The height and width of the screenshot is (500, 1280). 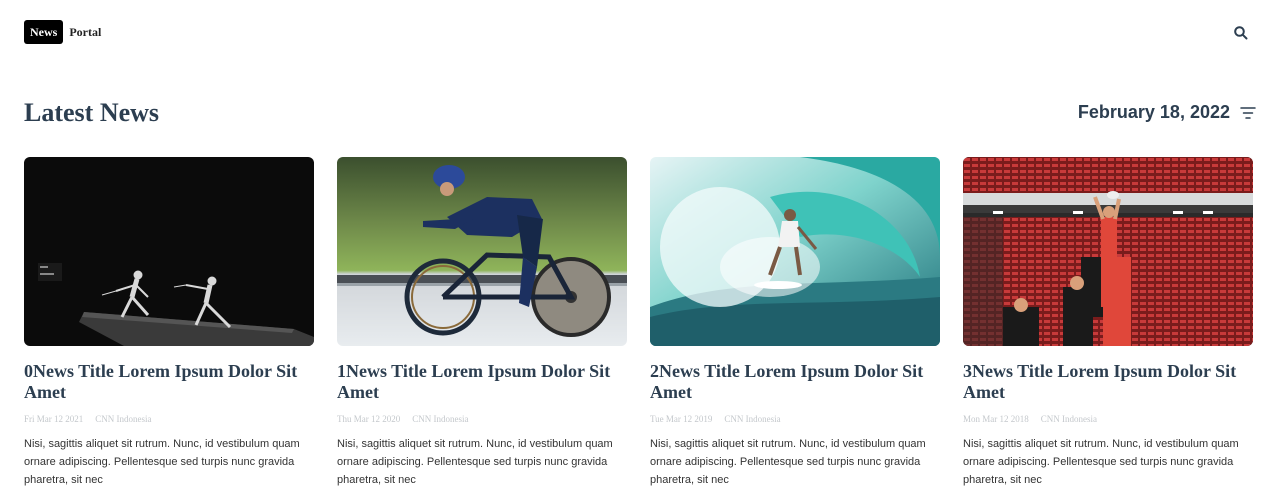 What do you see at coordinates (1248, 113) in the screenshot?
I see `filter-icon` at bounding box center [1248, 113].